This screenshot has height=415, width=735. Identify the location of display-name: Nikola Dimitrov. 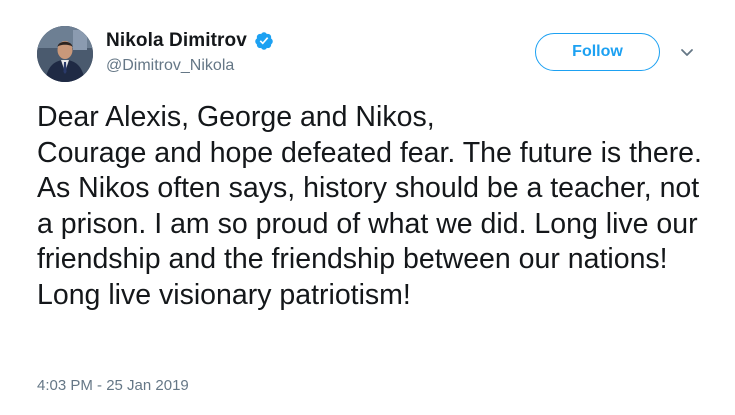
(176, 41).